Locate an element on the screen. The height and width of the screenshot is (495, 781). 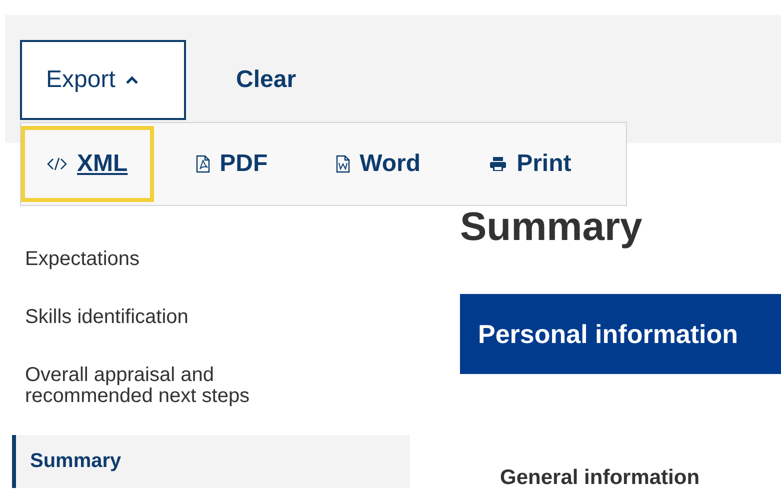
export-button: Export is located at coordinates (103, 80).